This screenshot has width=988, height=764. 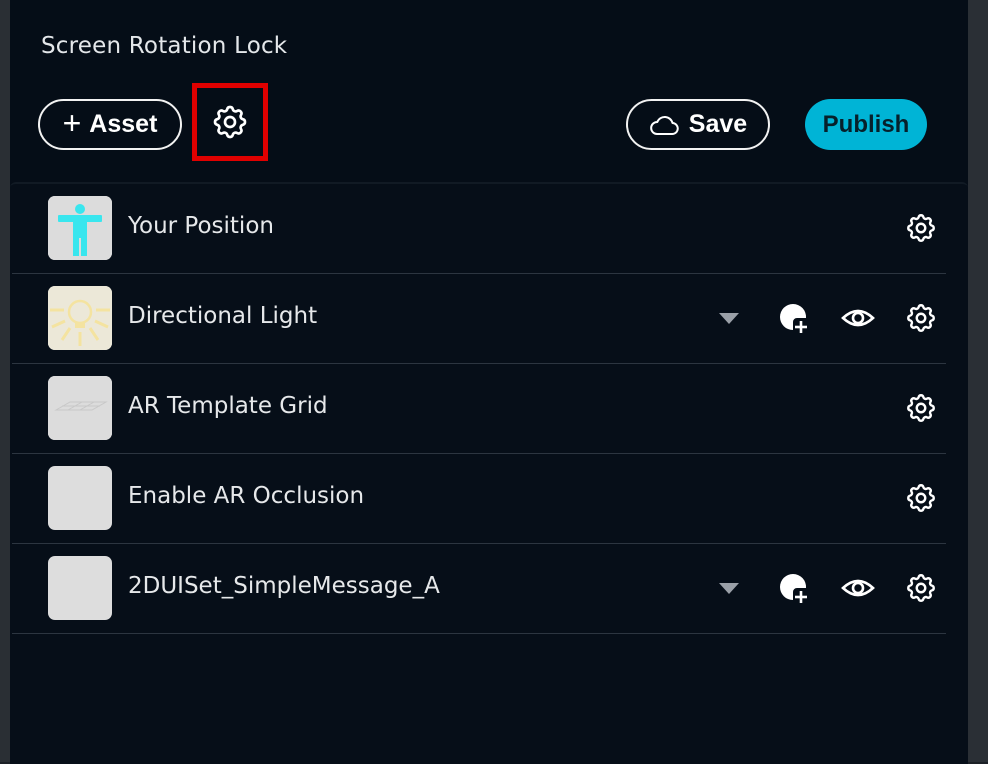 I want to click on list-item-label: AR Template Grid, so click(x=228, y=406).